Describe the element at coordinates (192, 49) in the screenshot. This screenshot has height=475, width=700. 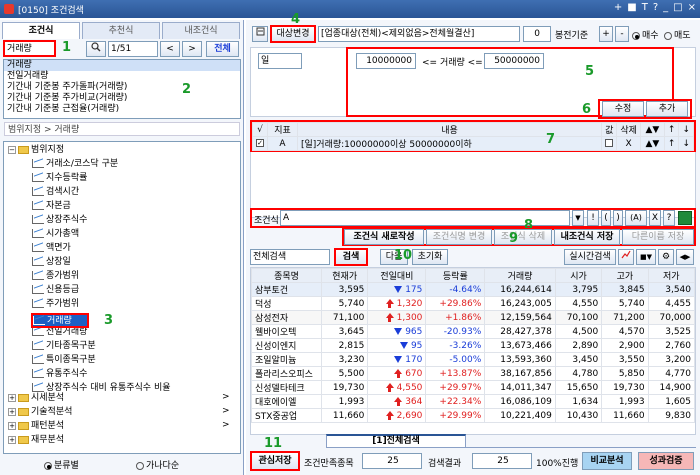
I see `next-button: >` at that location.